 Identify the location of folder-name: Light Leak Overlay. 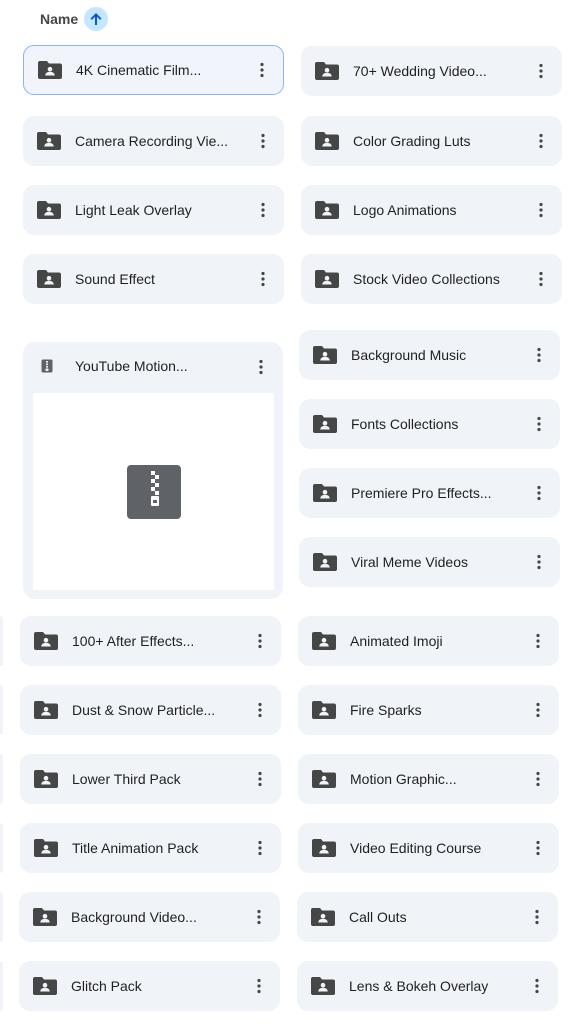
(133, 210).